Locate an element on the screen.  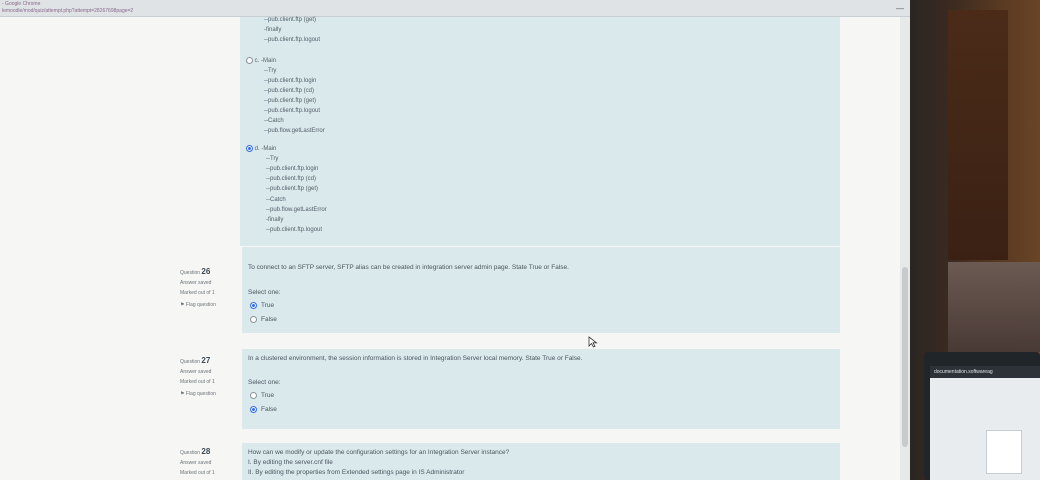
mouse-cursor-icon is located at coordinates (593, 342).